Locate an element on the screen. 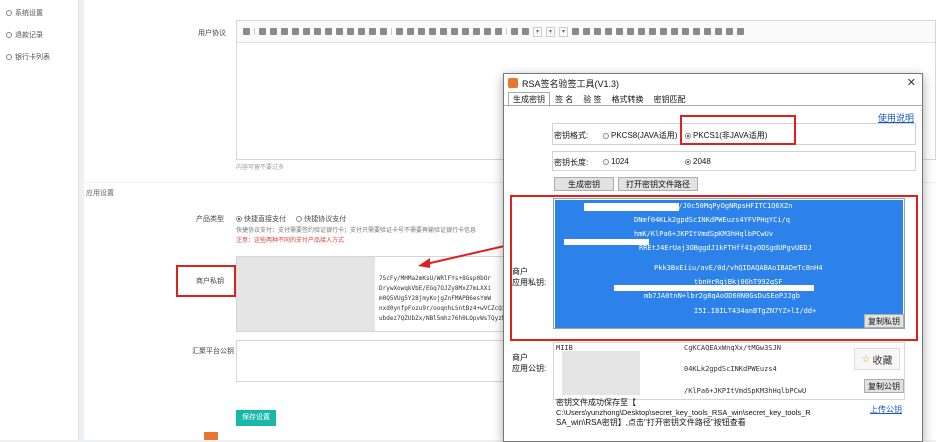 The width and height of the screenshot is (936, 442). emoji-icon is located at coordinates (620, 31).